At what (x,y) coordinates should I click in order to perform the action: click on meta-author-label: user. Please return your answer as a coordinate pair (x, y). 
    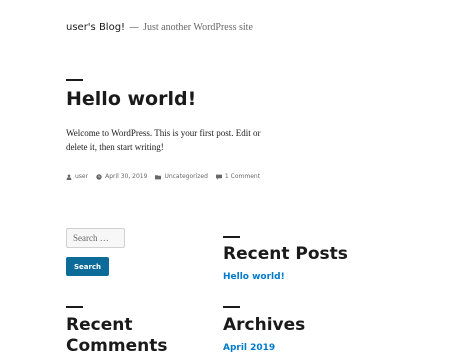
    Looking at the image, I should click on (82, 176).